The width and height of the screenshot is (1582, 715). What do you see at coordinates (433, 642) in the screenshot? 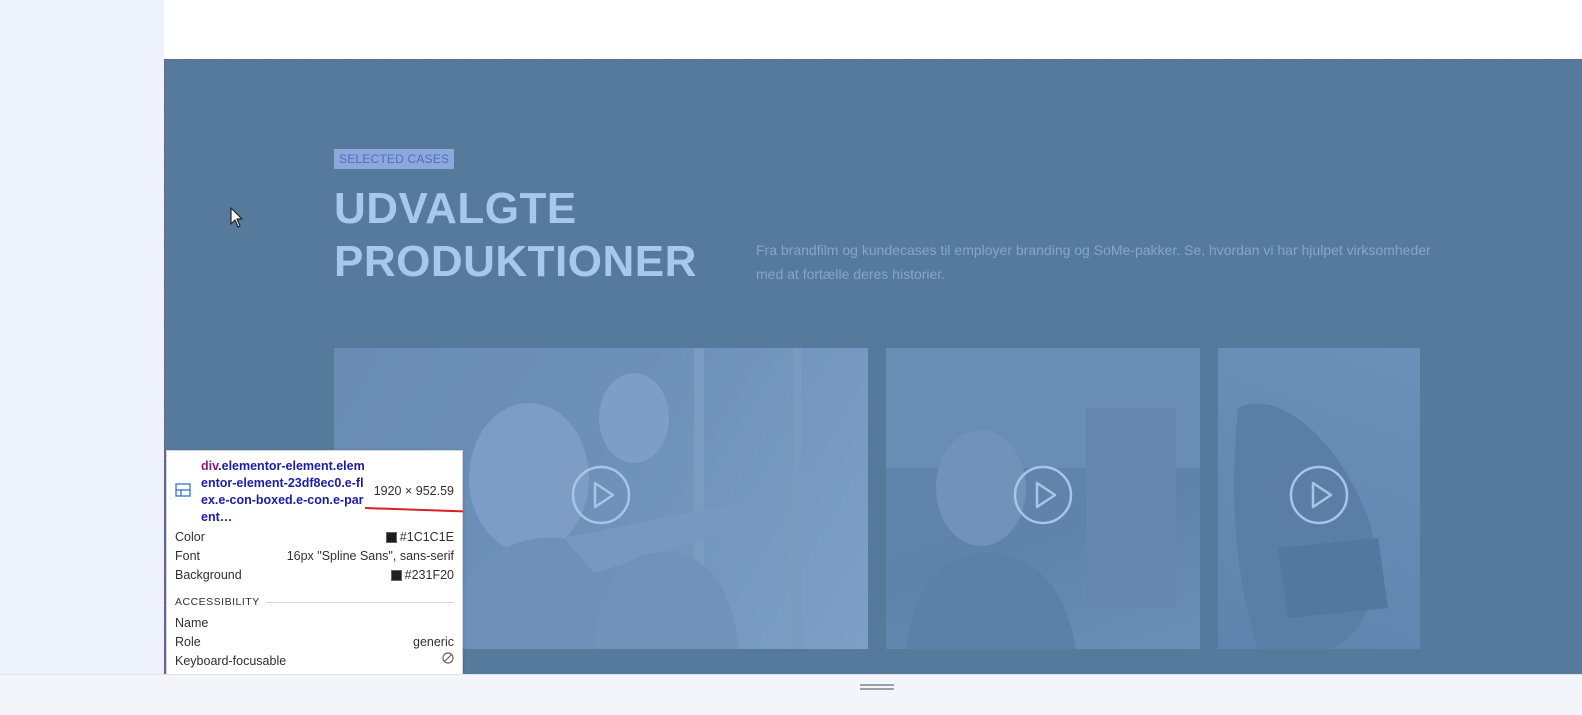
I see `role-value: generic` at bounding box center [433, 642].